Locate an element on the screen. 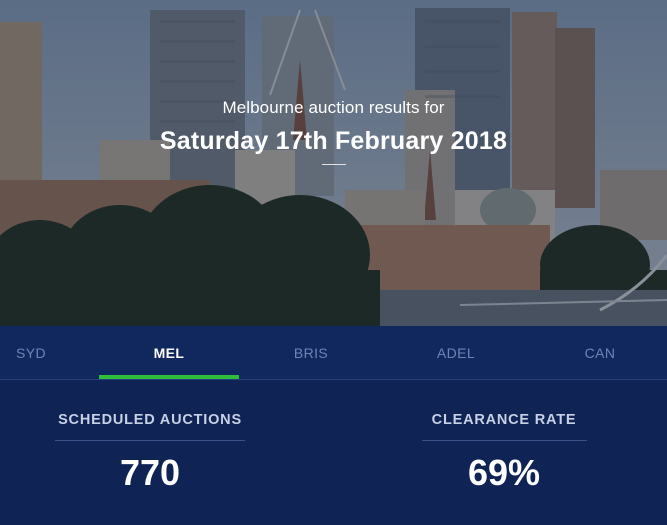  active-tab-indicator is located at coordinates (169, 377).